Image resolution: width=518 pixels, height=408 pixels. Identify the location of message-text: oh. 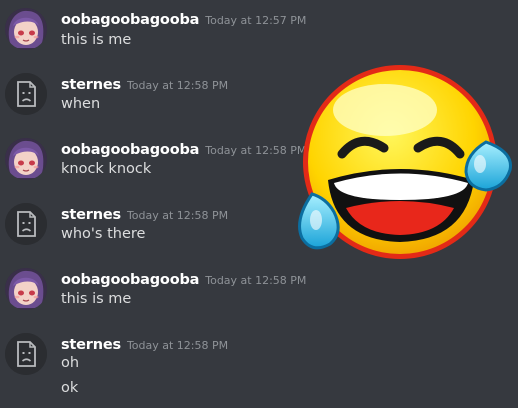
(70, 363).